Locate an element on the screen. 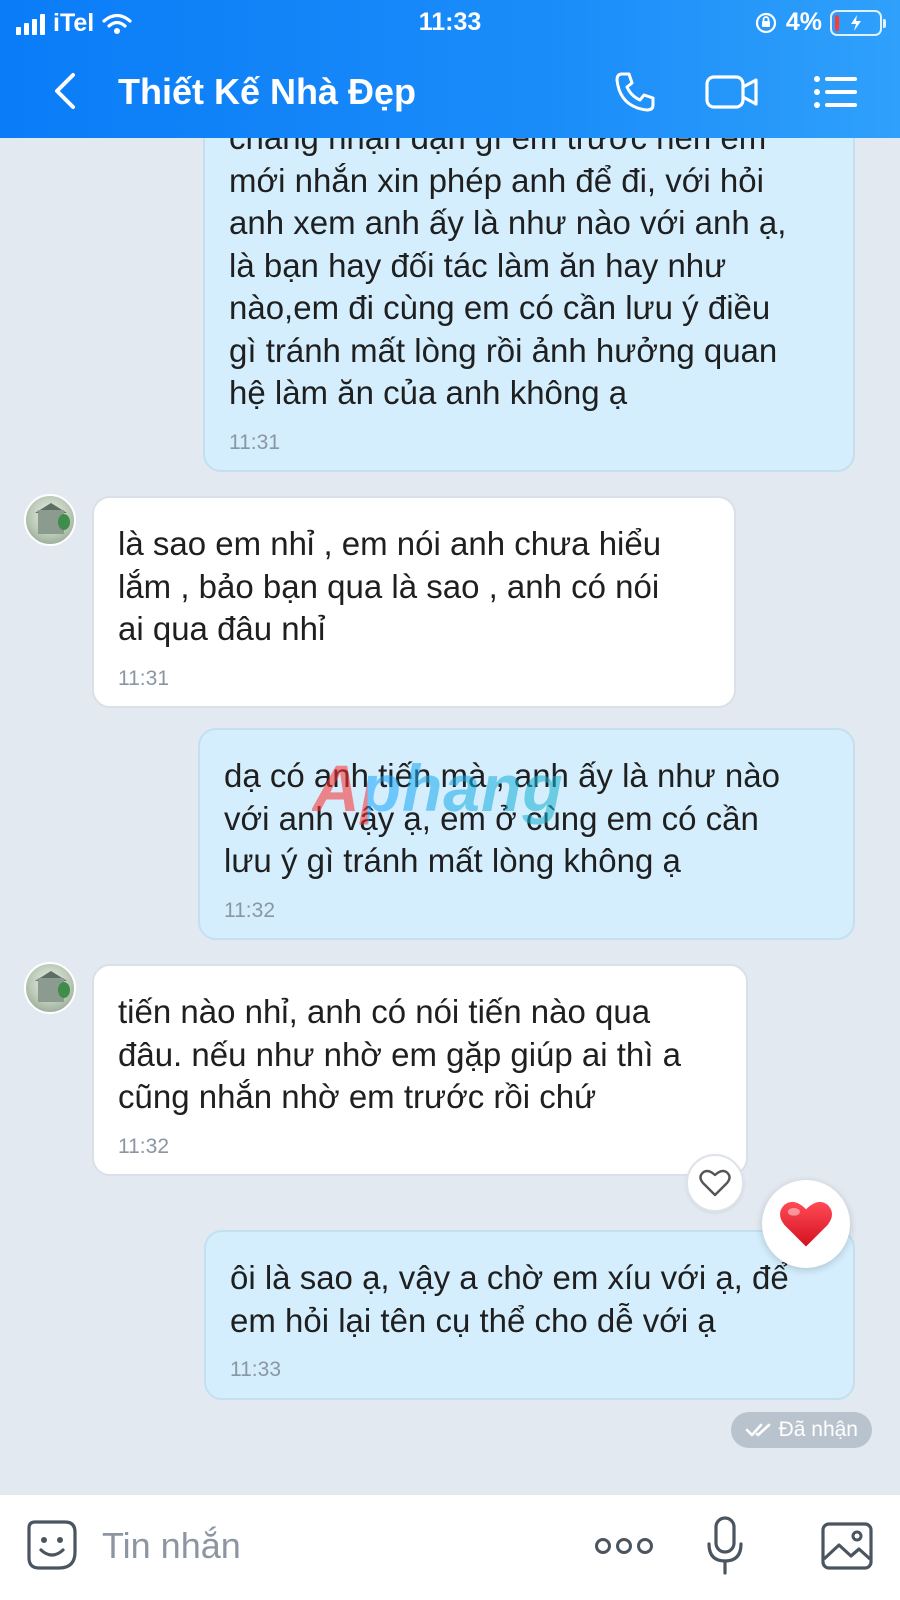  react-heart-button is located at coordinates (715, 1183).